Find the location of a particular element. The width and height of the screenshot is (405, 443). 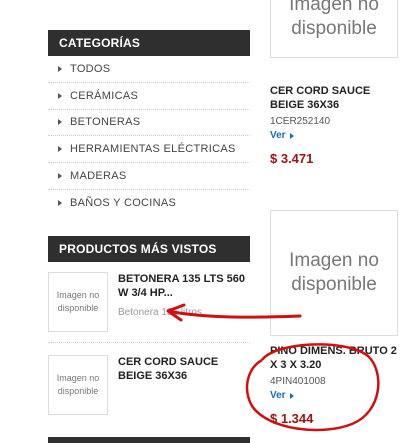

product-title-2: PINO DIMENS. BRUTO 2 X 3 X 3.20 is located at coordinates (335, 358).